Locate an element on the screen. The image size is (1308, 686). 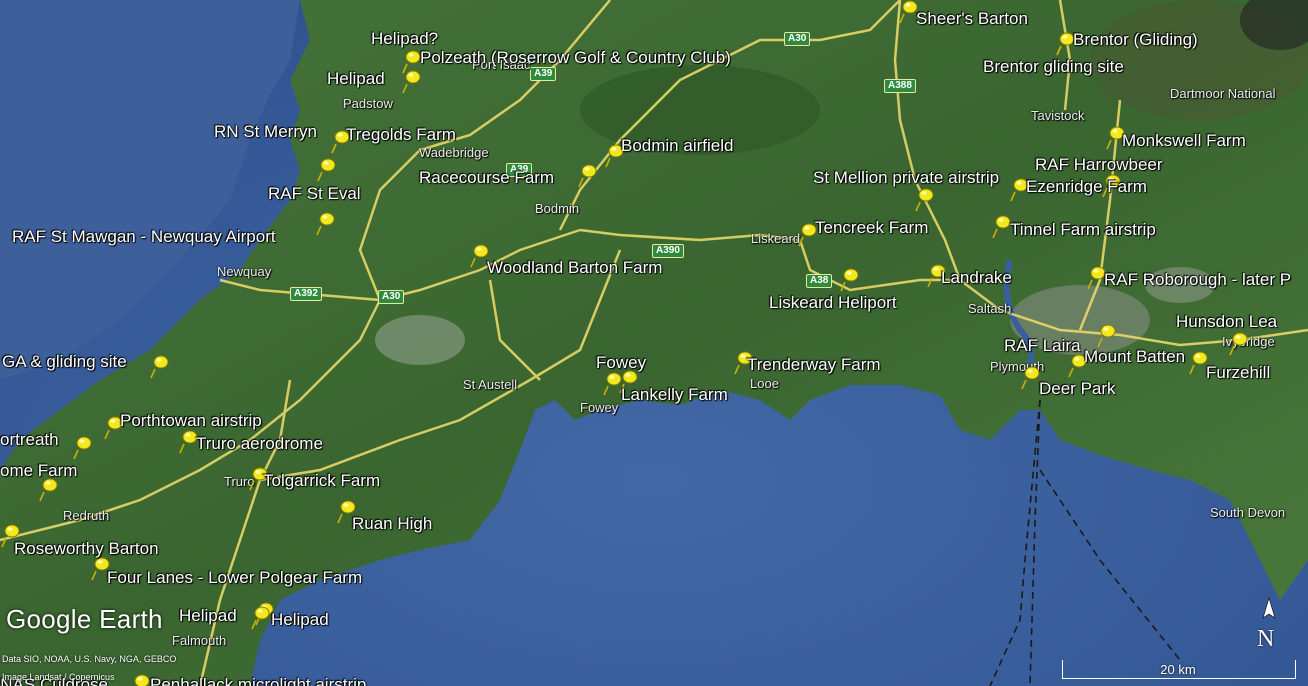
placemark-label: RAF Laira is located at coordinates (1042, 345).